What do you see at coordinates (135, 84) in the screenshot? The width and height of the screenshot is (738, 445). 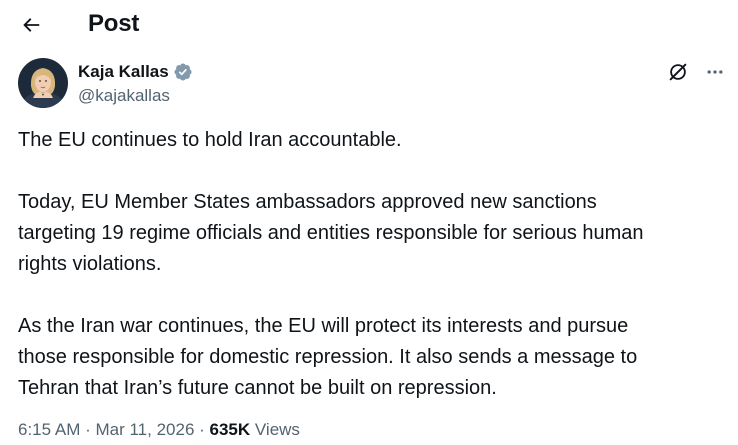 I see `author-info: Kaja Kallas @kajakallas` at bounding box center [135, 84].